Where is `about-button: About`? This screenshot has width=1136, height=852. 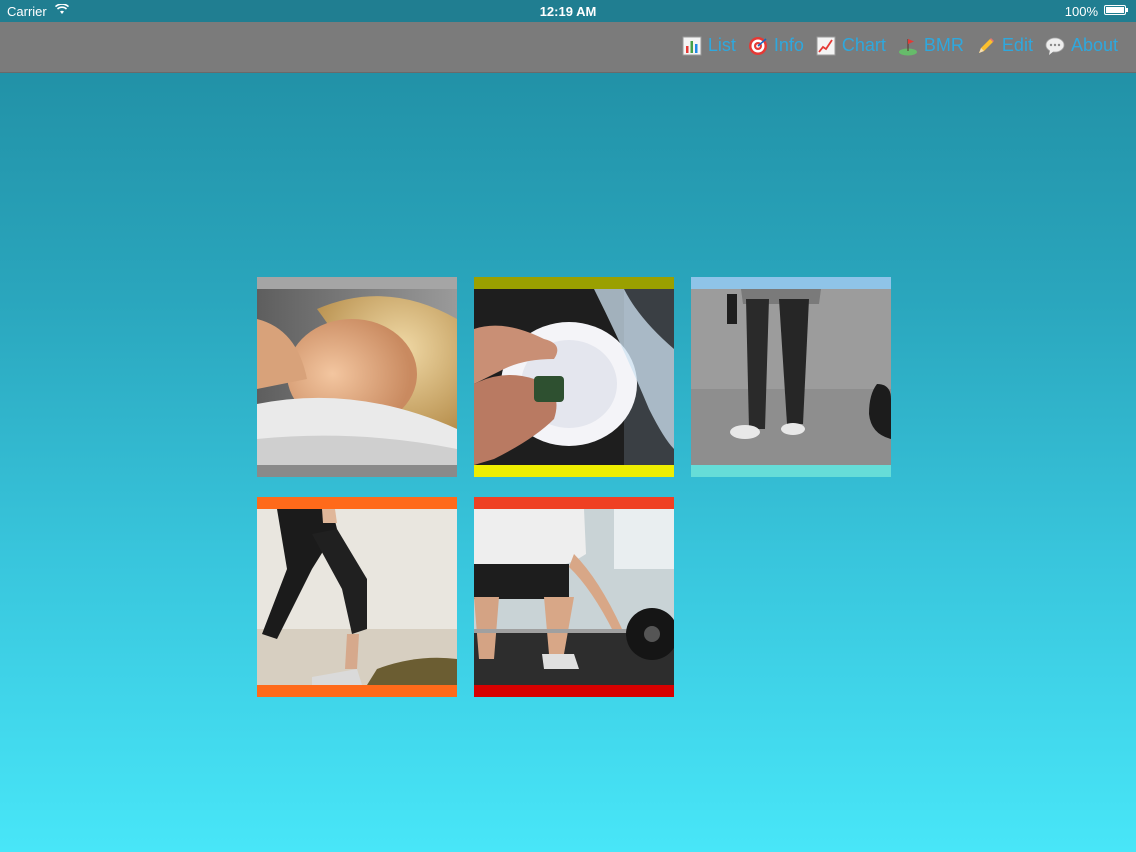
about-button: About is located at coordinates (1081, 45).